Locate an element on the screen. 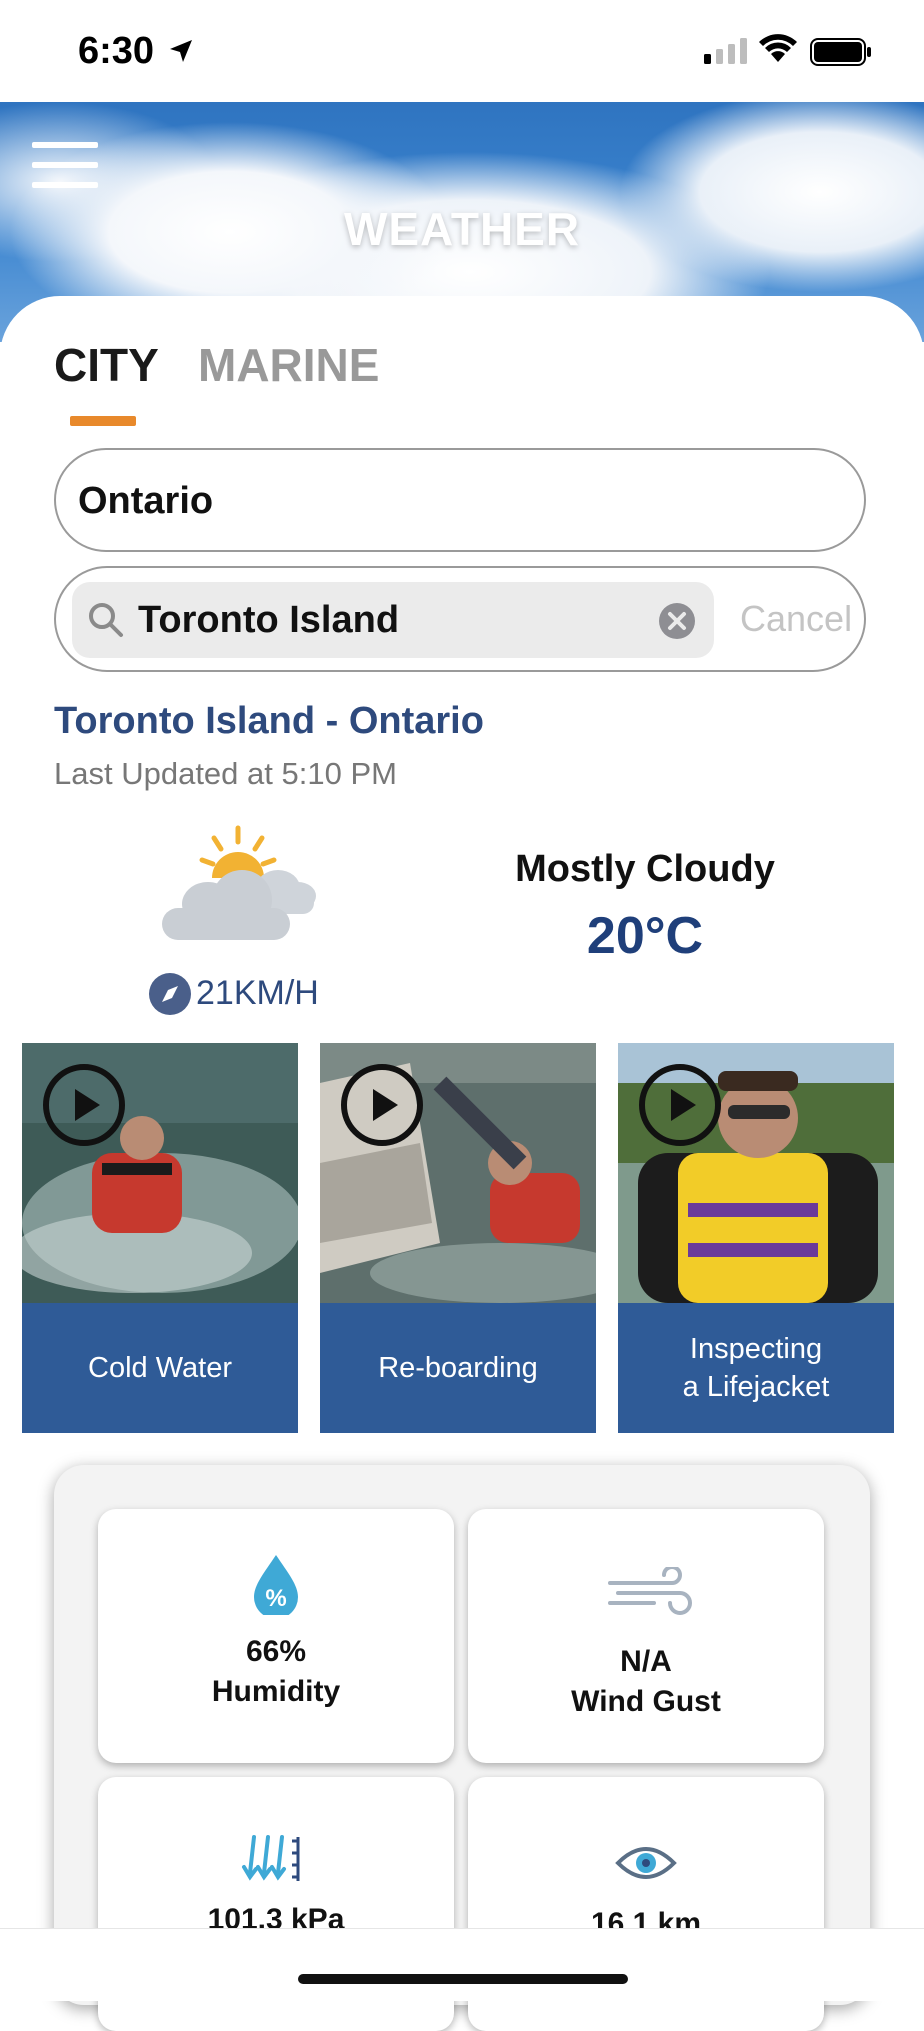 This screenshot has width=924, height=2031. wind-icon is located at coordinates (650, 1591).